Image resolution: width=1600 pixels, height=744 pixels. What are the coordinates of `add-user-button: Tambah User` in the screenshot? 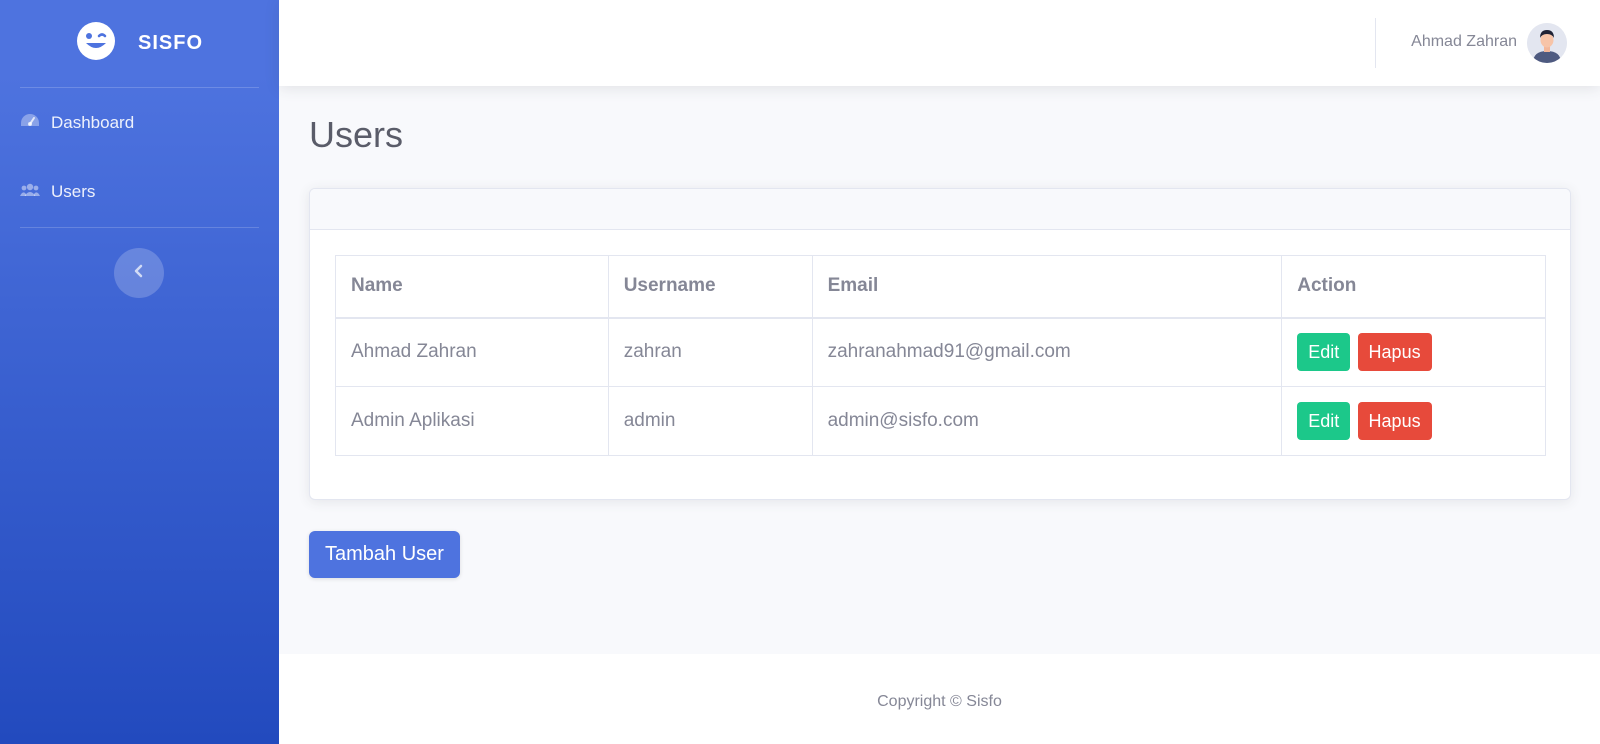 It's located at (384, 554).